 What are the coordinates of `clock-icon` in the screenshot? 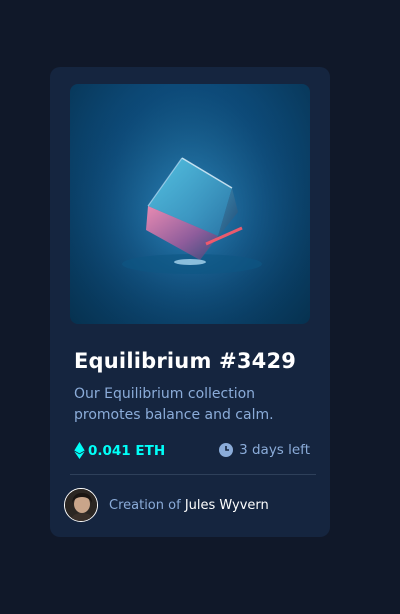 It's located at (226, 450).